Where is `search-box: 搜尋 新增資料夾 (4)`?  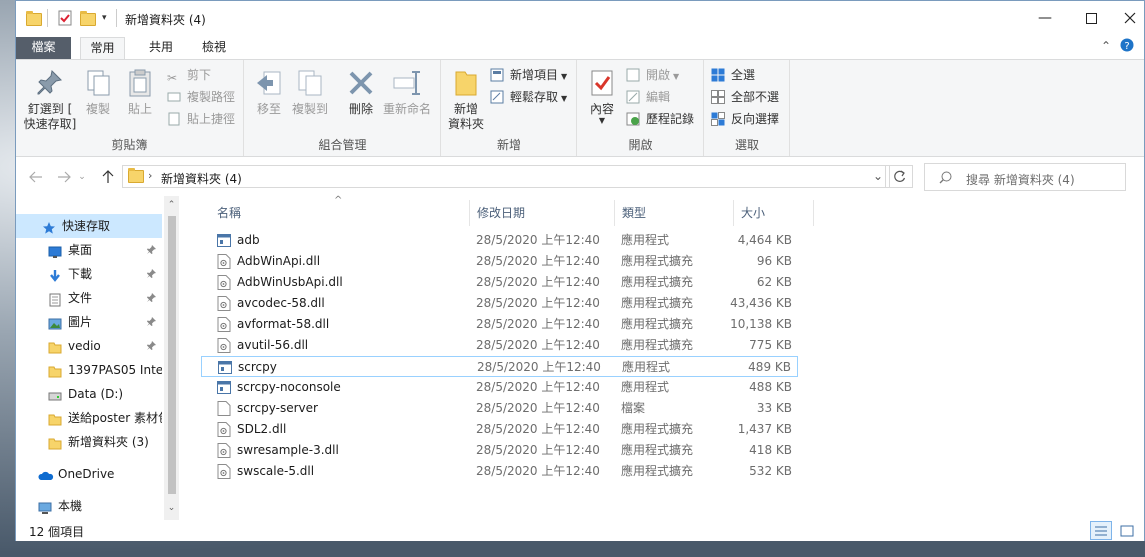
search-box: 搜尋 新增資料夾 (4) is located at coordinates (1025, 177).